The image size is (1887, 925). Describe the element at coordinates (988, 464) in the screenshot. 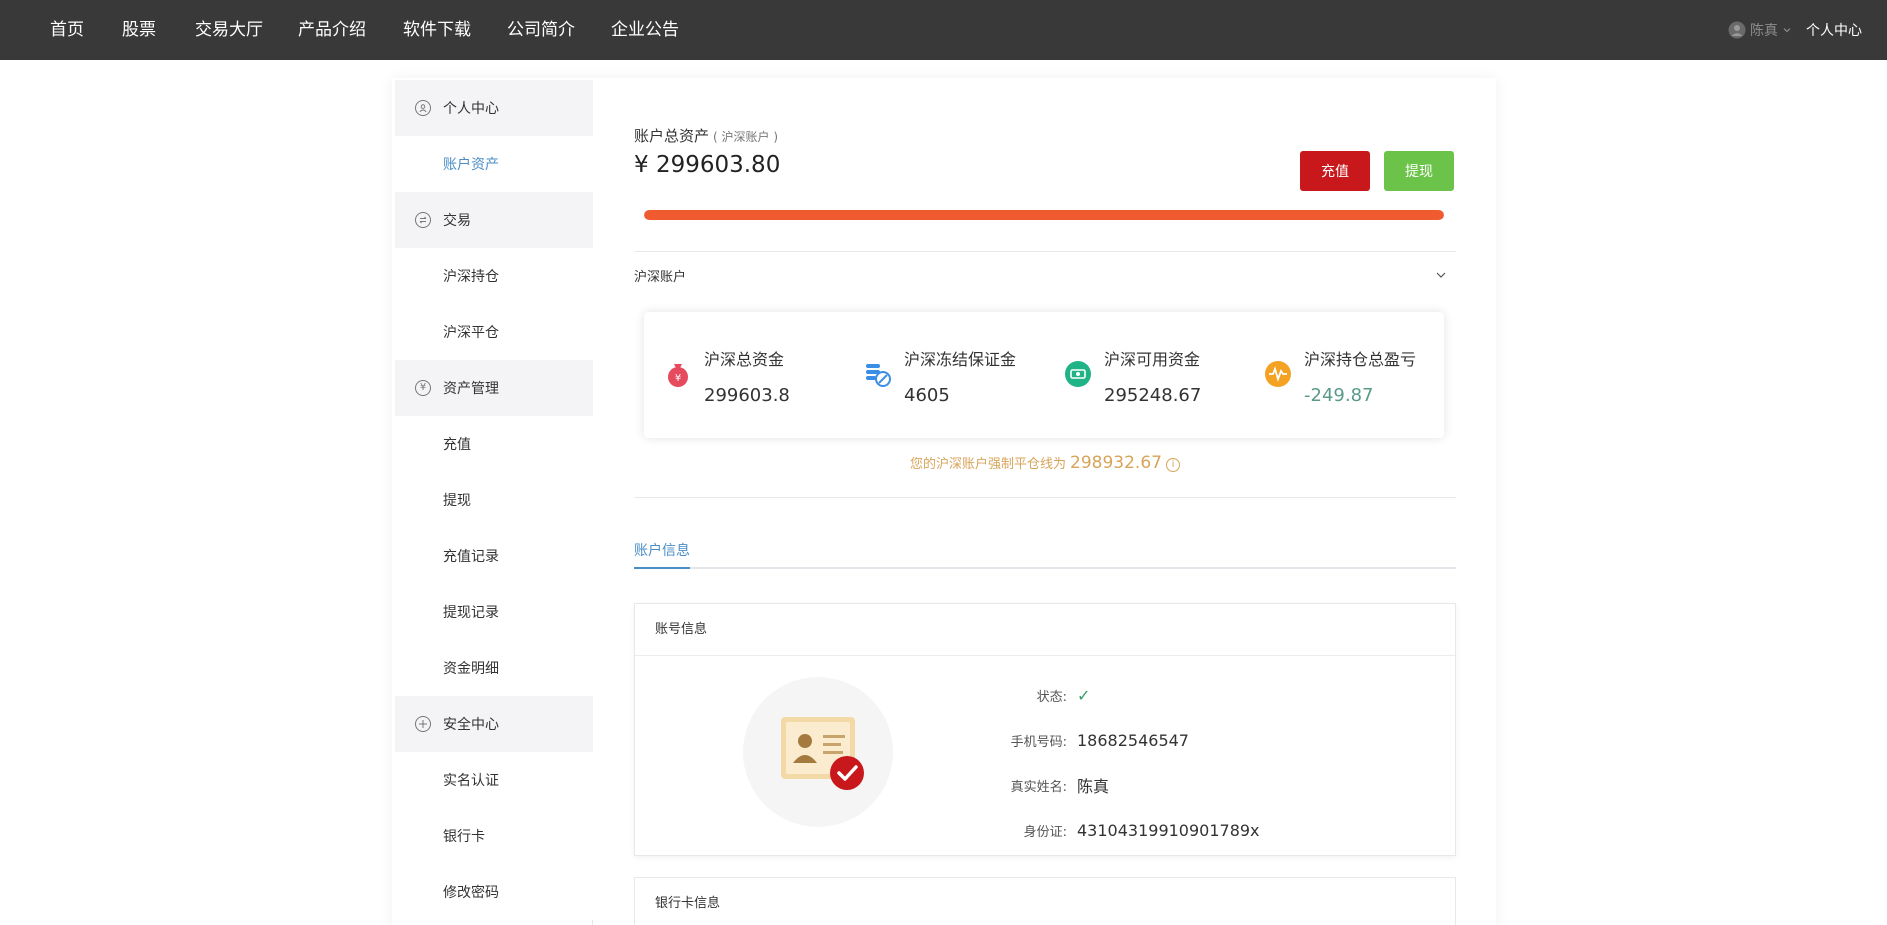

I see `forced-liquidation-text: 您的沪深账户强制平仓线为` at that location.